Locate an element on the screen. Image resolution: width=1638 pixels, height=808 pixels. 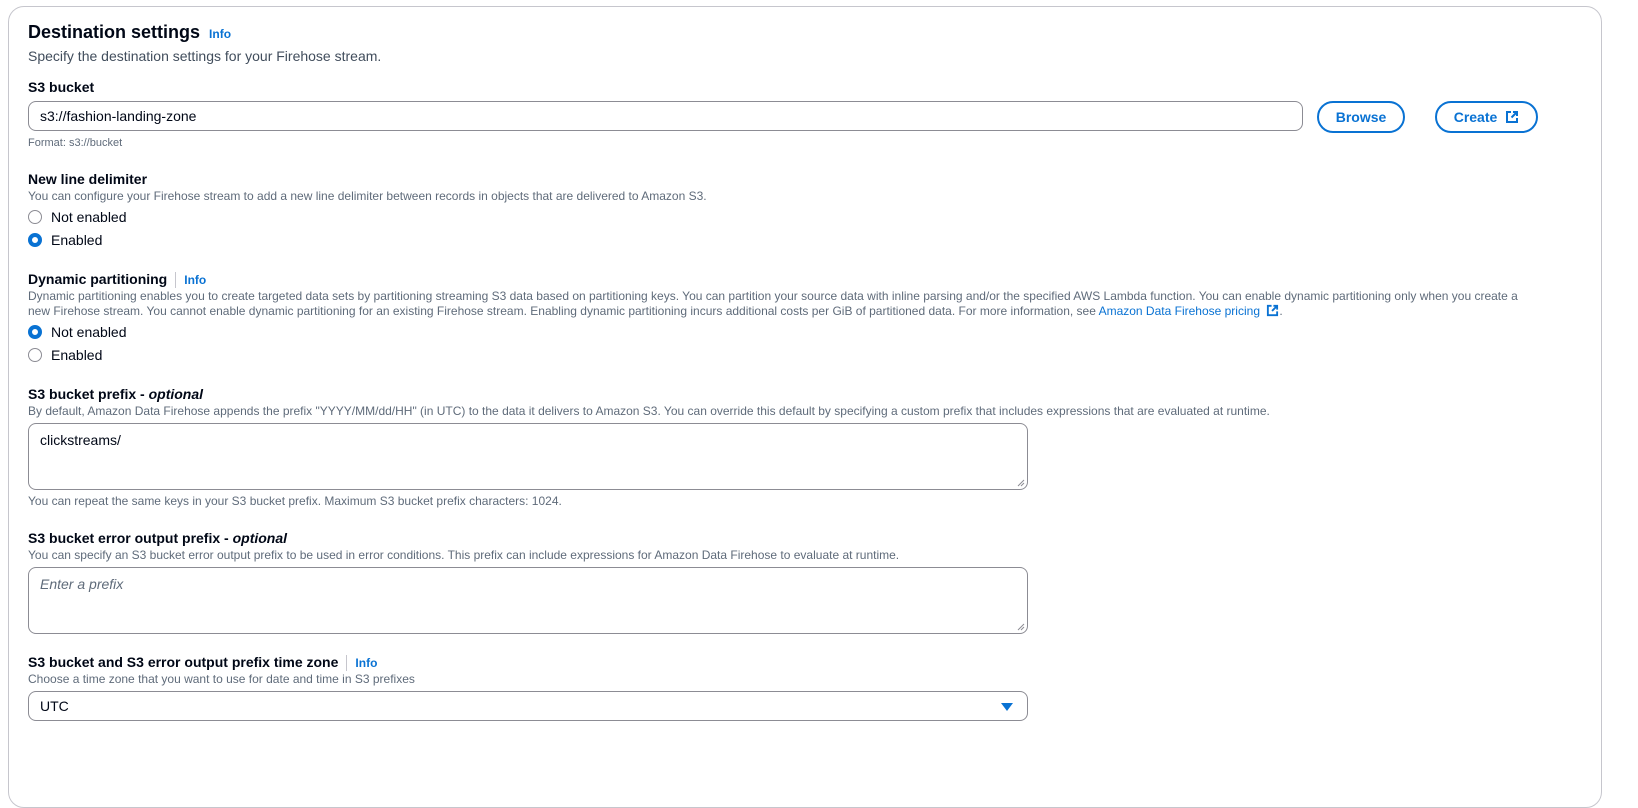
s3-error-prefix-placeholder: Enter a prefix is located at coordinates (82, 584).